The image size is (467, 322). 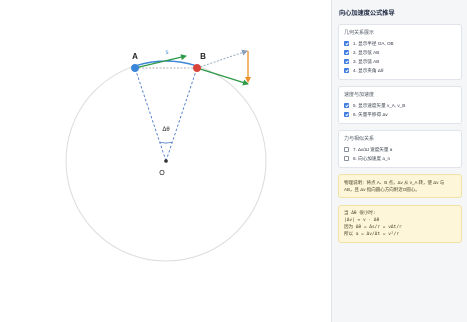 I want to click on option-label: 5. 显示速度矢量 v_A, v_B, so click(x=379, y=105).